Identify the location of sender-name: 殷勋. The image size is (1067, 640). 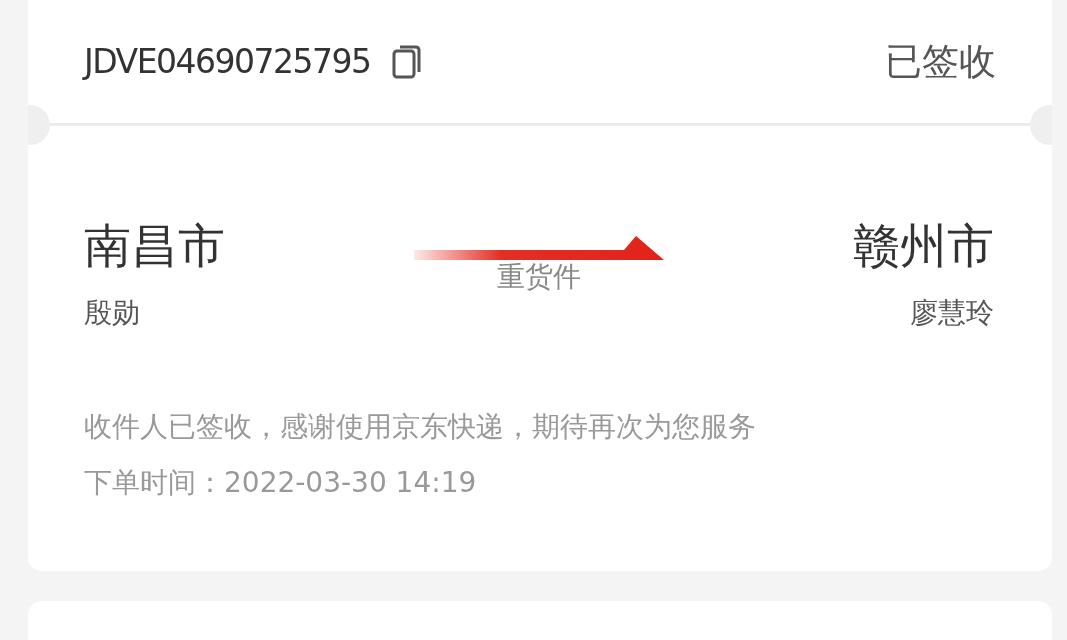
(112, 312).